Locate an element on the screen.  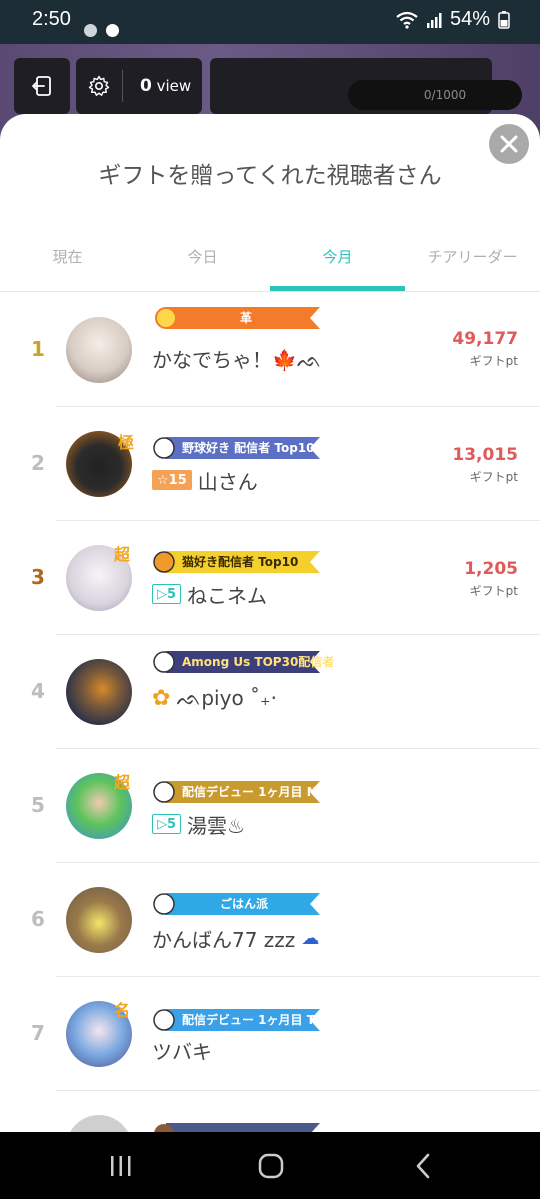
viewer-name-text: ねこネム is located at coordinates (227, 595).